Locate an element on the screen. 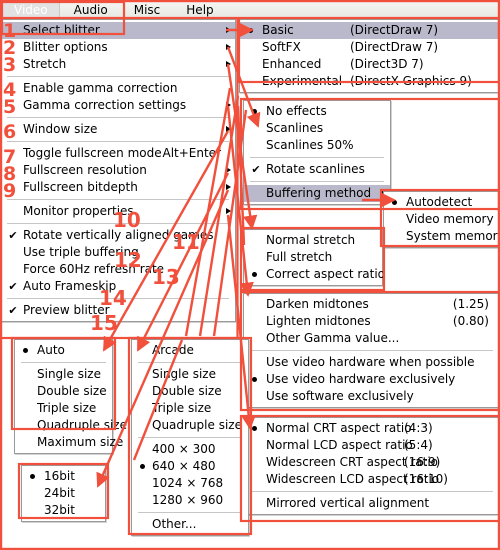 This screenshot has width=500, height=550. menu-item-widescreen-crt-aspect-ratio: Widescreen CRT aspect ratio (16:9) is located at coordinates (371, 462).